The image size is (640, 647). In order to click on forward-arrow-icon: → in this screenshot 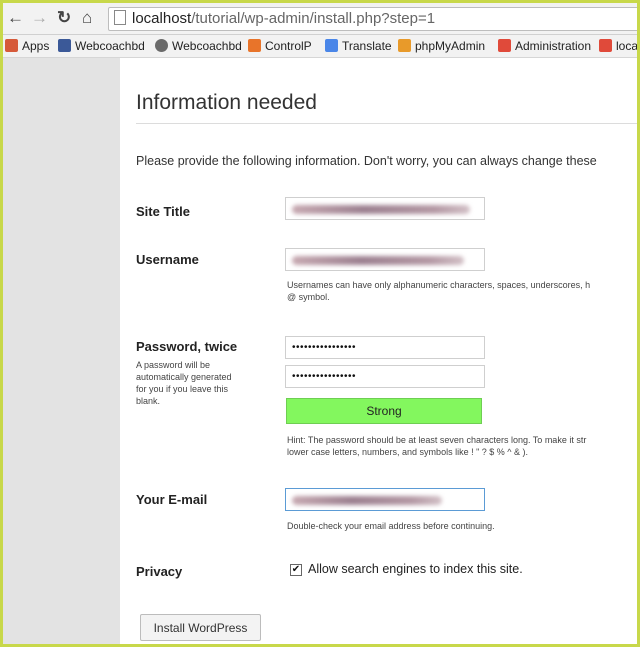, I will do `click(39, 18)`.